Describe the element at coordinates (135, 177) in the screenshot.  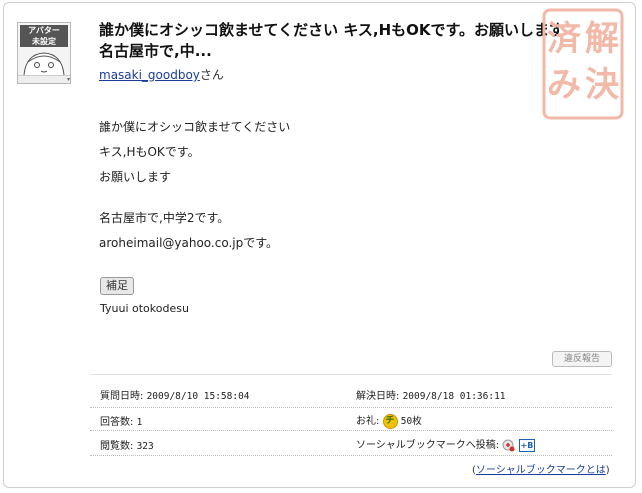
I see `body-line: お願いします` at that location.